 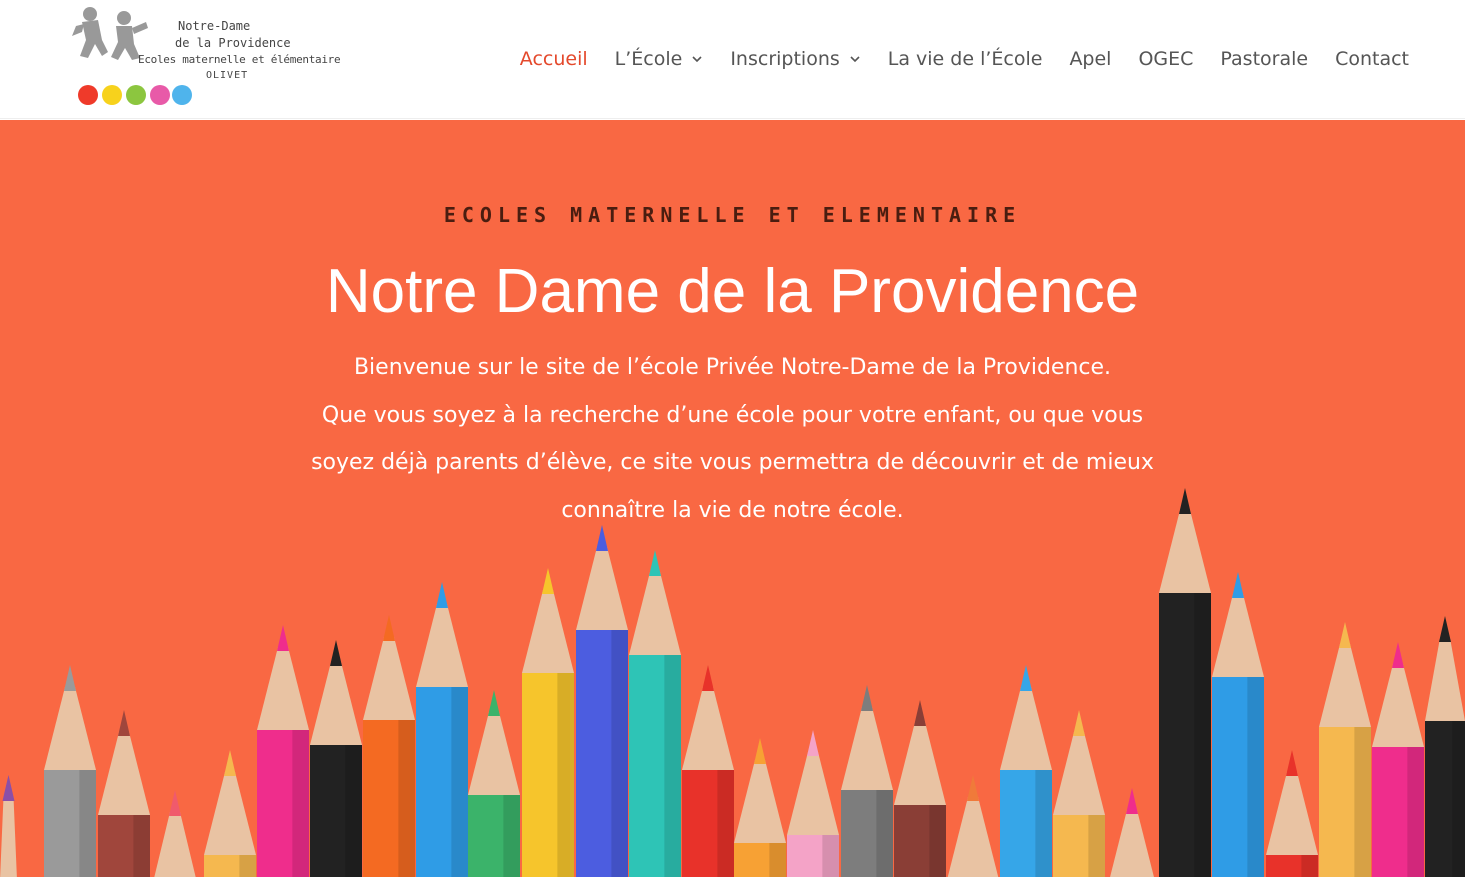 I want to click on nav-item-vie-ecole: La vie de l’École, so click(x=965, y=59).